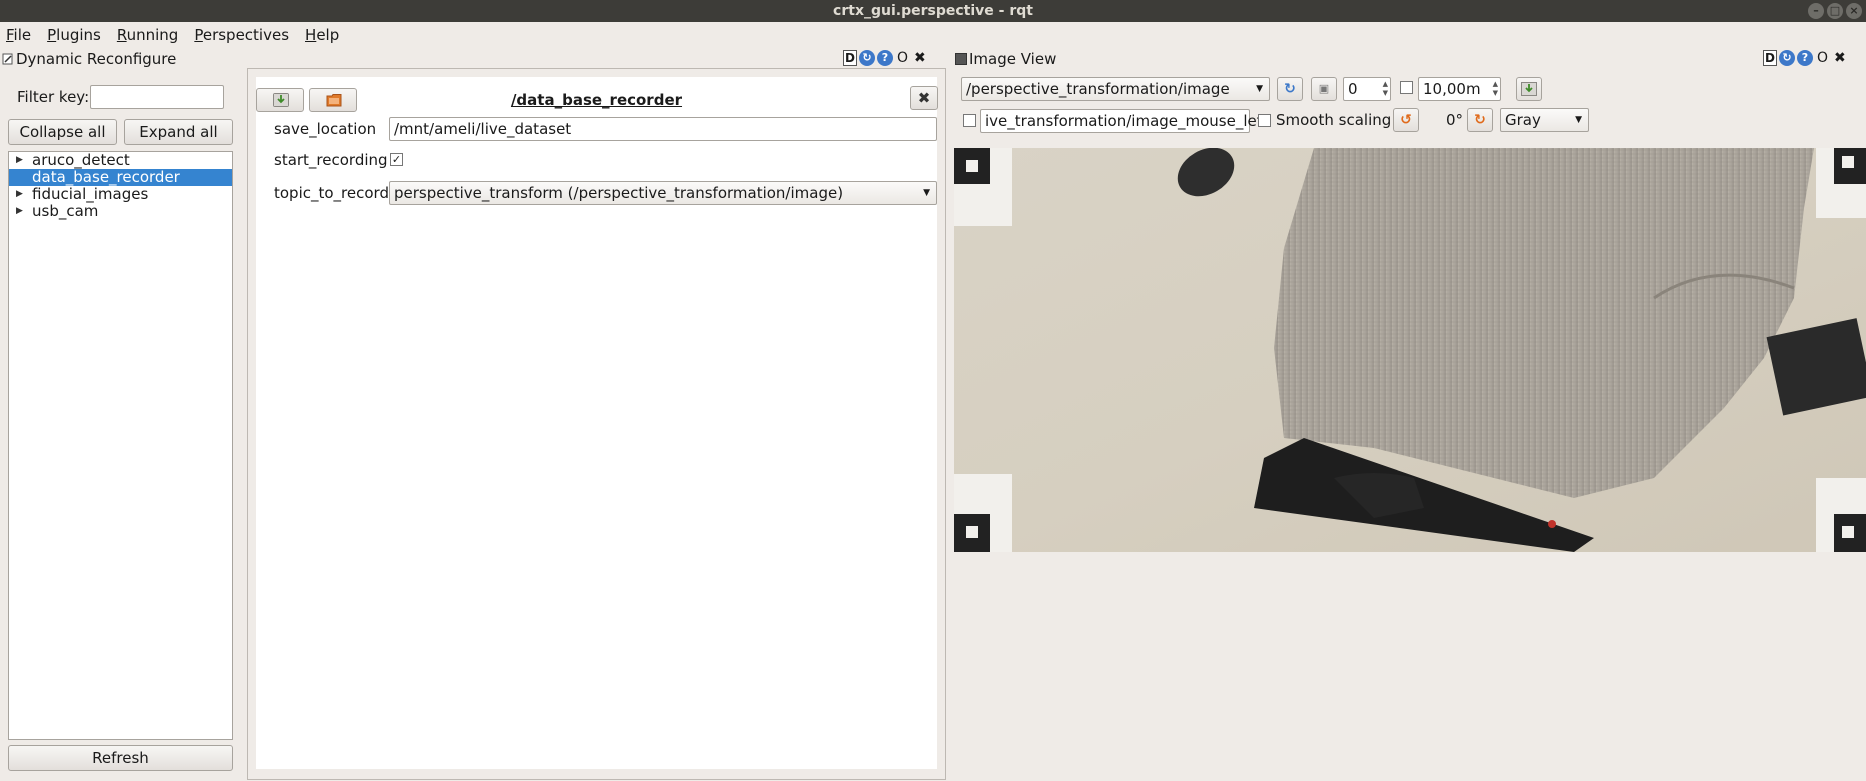 Image resolution: width=1866 pixels, height=781 pixels. I want to click on tree-item-fiducial-images: ▶ fiducial_images, so click(120, 194).